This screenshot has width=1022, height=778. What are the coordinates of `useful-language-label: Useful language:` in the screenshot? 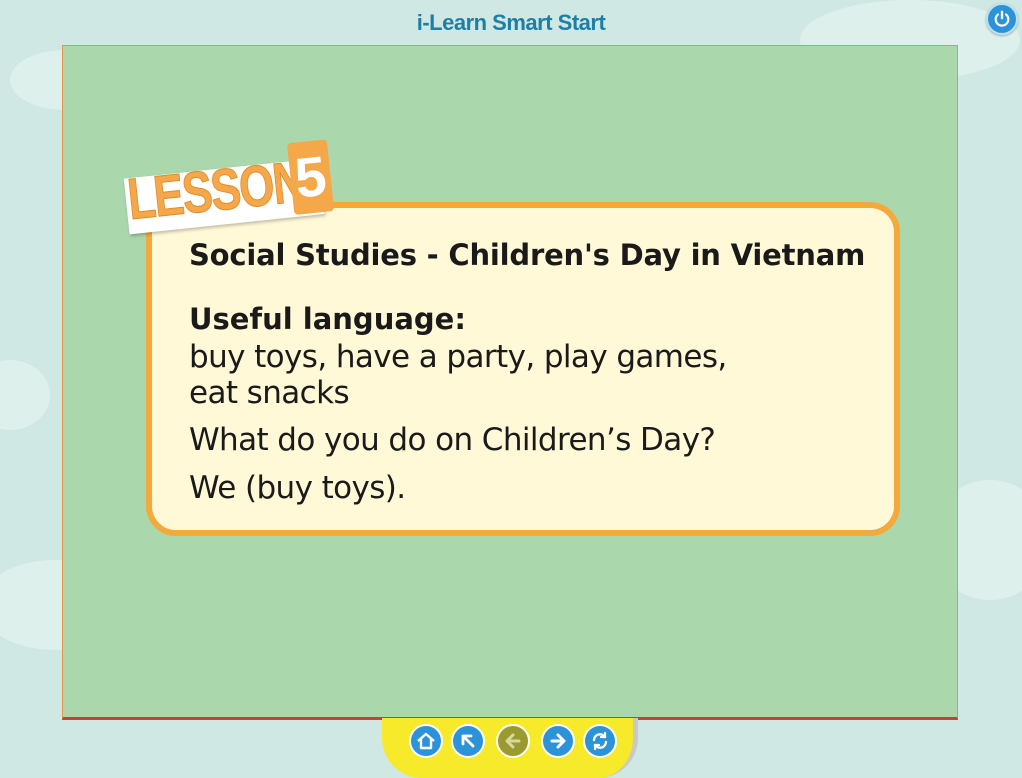 It's located at (327, 319).